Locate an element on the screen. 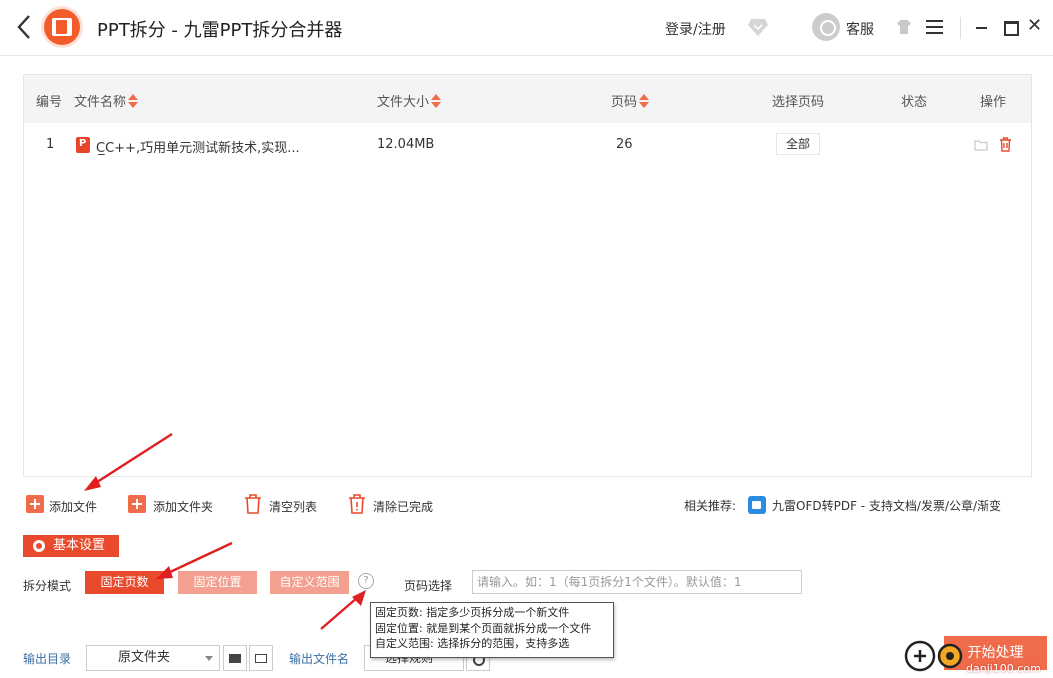 The width and height of the screenshot is (1053, 678). header-file-size-label: 文件大小 is located at coordinates (403, 102).